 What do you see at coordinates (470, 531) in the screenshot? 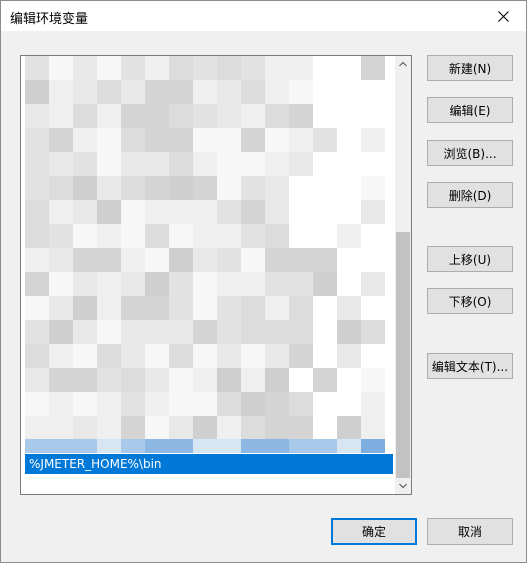
I see `cancel-button: 取消` at bounding box center [470, 531].